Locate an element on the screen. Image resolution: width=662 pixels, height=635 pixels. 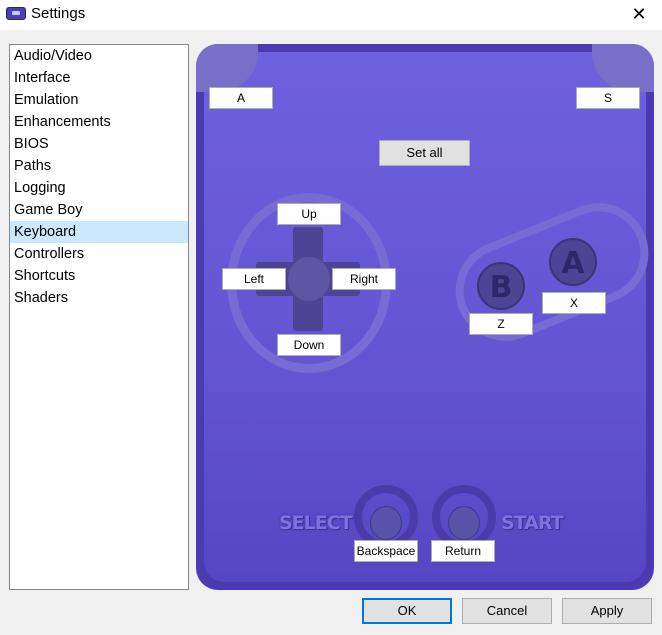
down-binding-field: Down is located at coordinates (309, 345).